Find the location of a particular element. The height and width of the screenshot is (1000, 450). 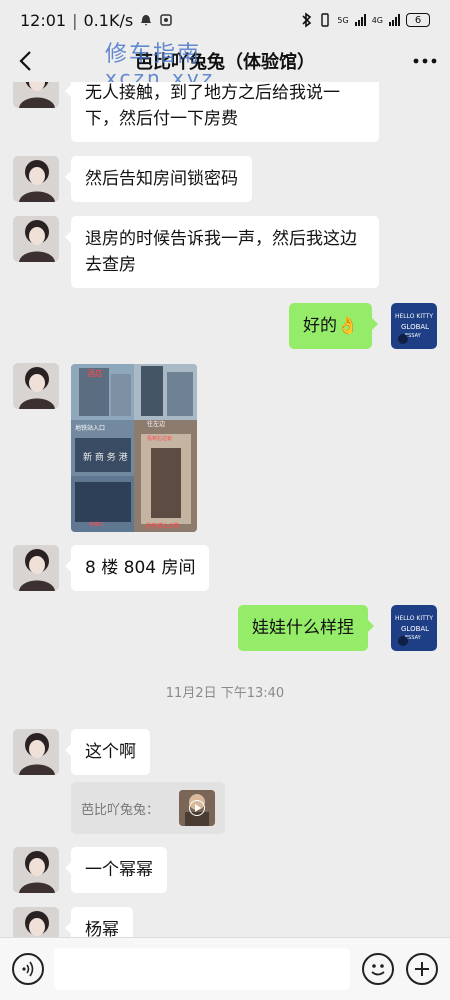

input-bar is located at coordinates (225, 968).